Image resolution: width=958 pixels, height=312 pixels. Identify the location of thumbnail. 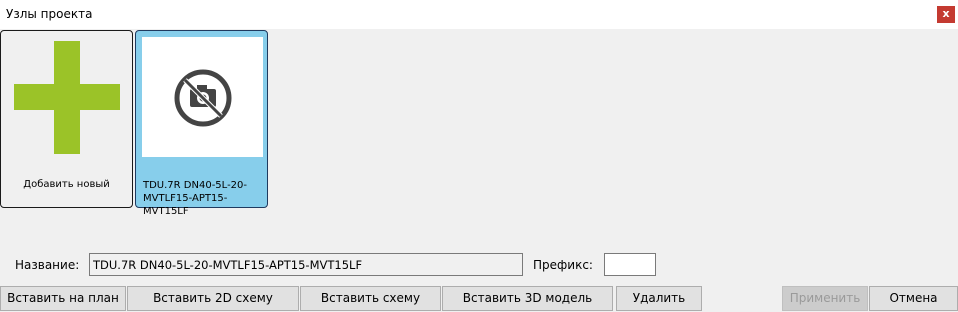
(202, 97).